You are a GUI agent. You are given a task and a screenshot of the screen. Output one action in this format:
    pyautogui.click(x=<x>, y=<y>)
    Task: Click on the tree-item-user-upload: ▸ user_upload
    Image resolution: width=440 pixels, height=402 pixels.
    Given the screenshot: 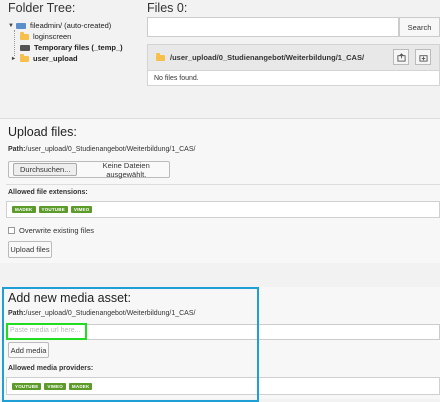 What is the action you would take?
    pyautogui.click(x=65, y=58)
    